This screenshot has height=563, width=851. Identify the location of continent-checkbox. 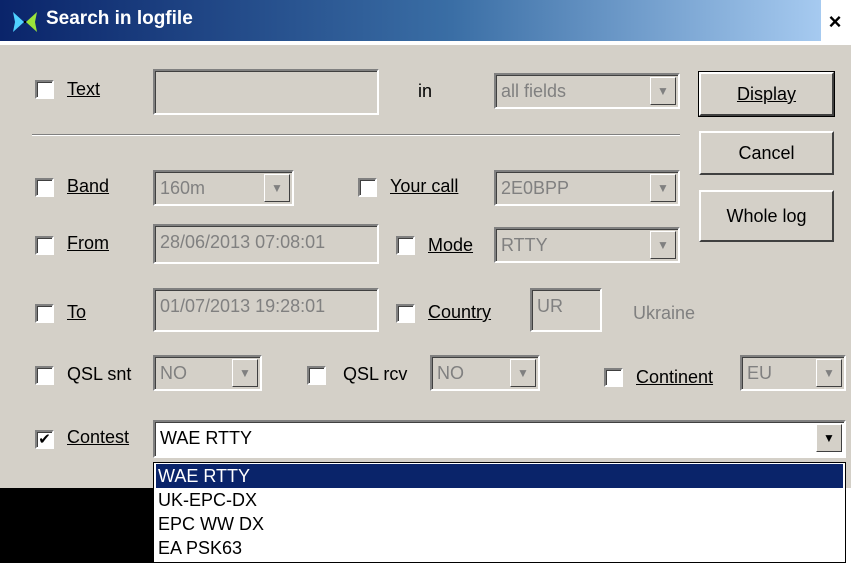
(613, 377).